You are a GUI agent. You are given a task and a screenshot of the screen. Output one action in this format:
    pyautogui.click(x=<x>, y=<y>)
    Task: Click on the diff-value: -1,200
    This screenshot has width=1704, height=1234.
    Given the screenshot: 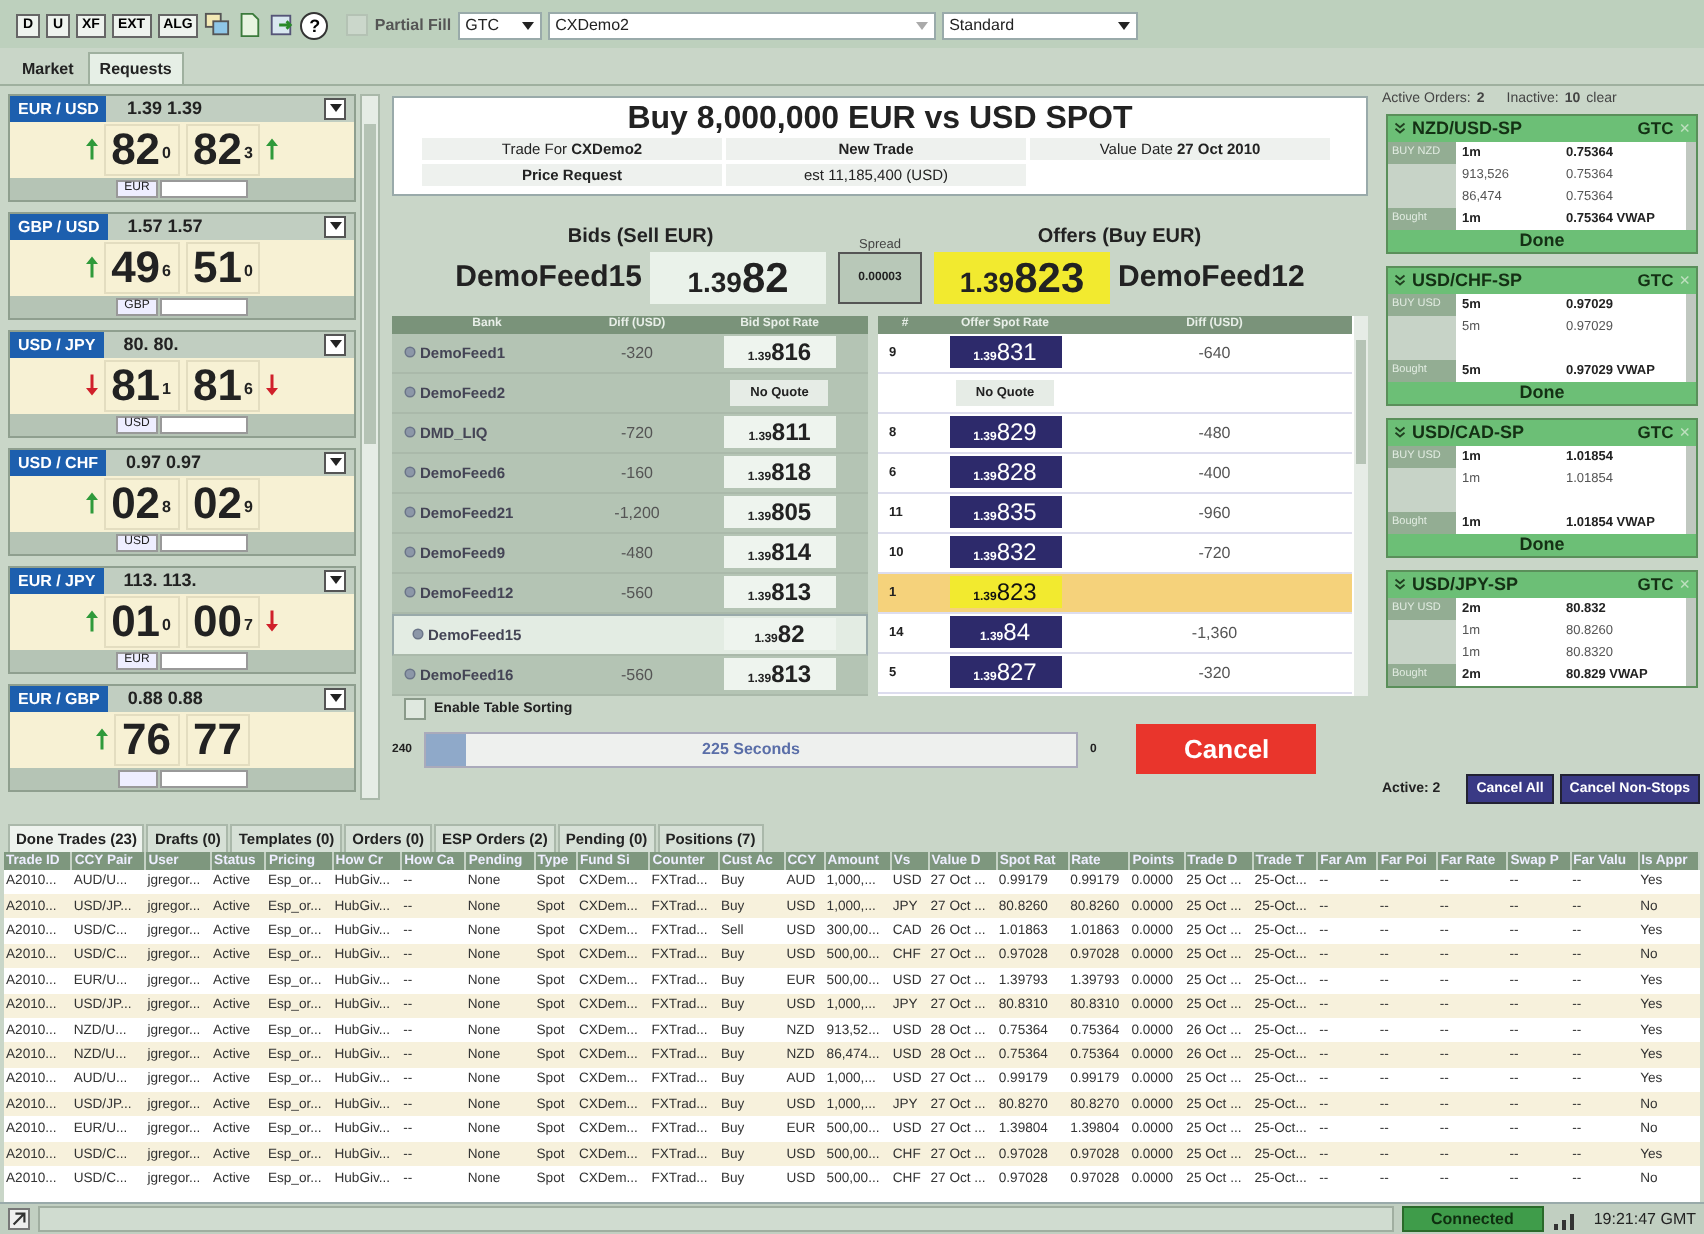 What is the action you would take?
    pyautogui.click(x=637, y=512)
    